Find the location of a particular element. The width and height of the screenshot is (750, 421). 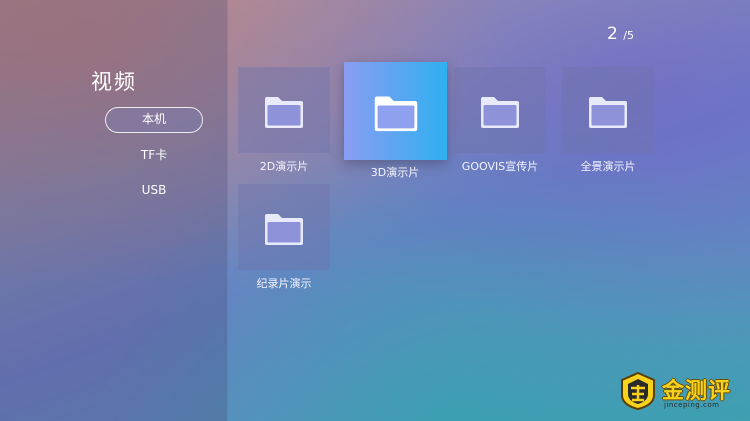

sidebar-item-label: TF卡 is located at coordinates (154, 155).